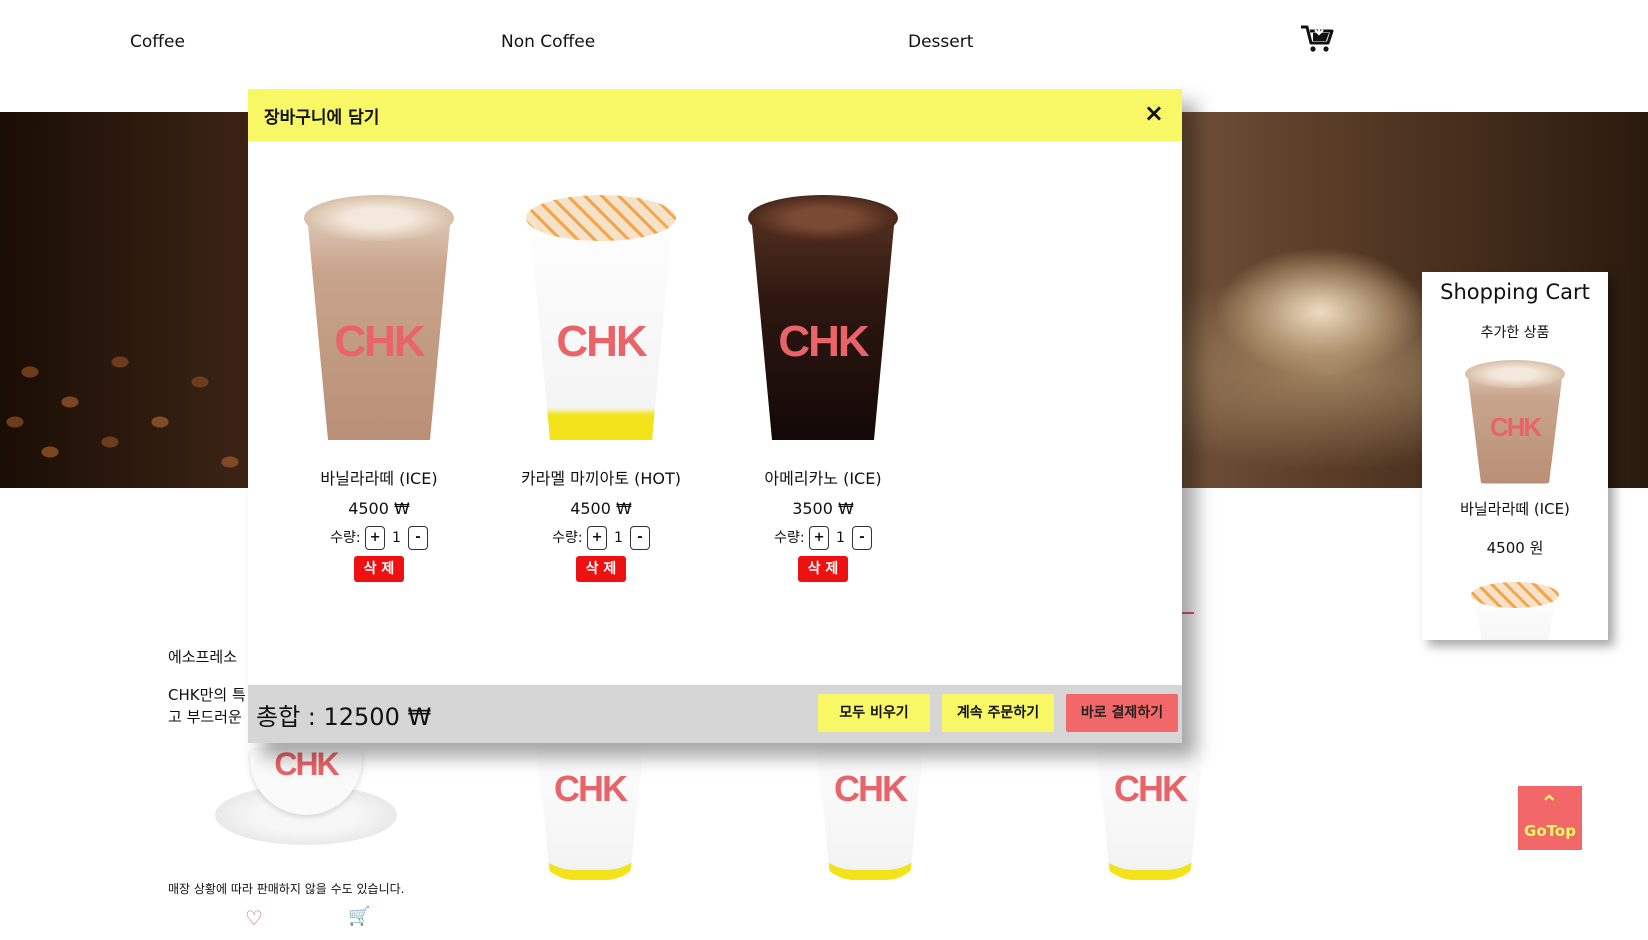 The height and width of the screenshot is (940, 1648). What do you see at coordinates (1515, 292) in the screenshot?
I see `panel-title: Shopping Cart` at bounding box center [1515, 292].